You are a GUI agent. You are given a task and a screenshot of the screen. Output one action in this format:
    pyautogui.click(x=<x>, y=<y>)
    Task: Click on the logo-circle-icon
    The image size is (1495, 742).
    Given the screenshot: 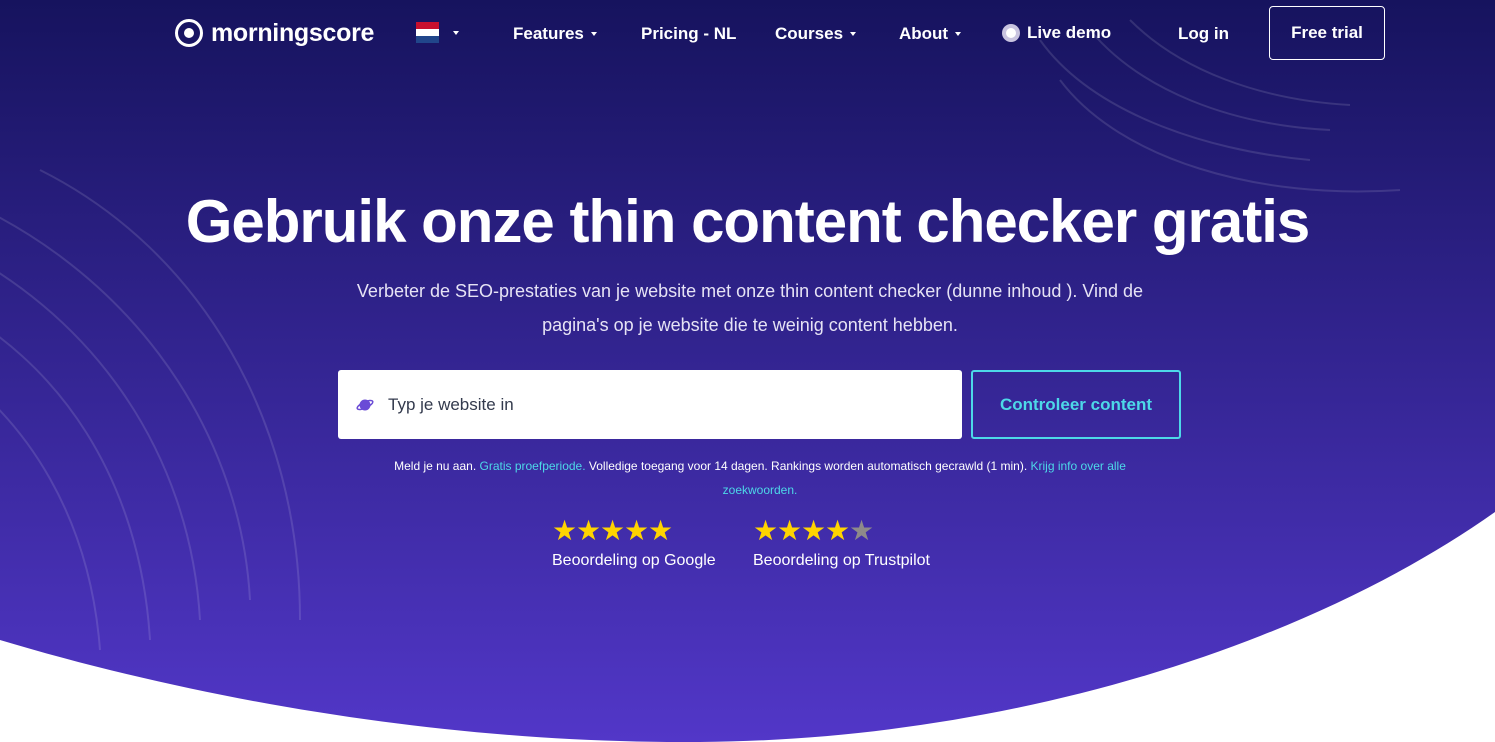 What is the action you would take?
    pyautogui.click(x=189, y=33)
    